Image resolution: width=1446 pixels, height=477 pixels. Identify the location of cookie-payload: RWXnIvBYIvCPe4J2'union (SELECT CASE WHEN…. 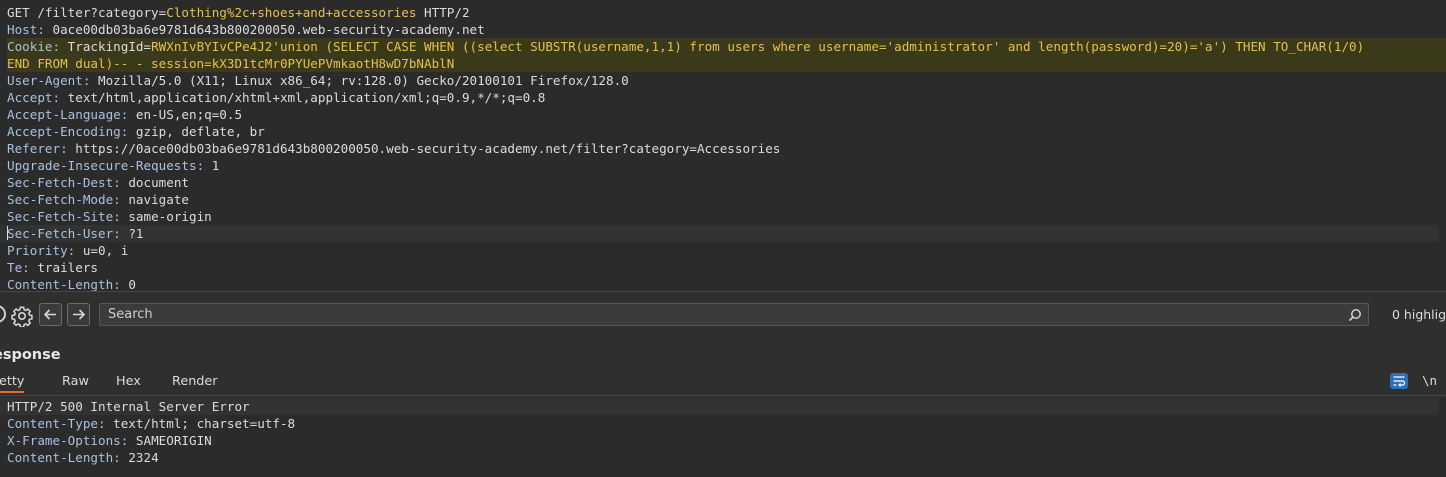
(758, 46).